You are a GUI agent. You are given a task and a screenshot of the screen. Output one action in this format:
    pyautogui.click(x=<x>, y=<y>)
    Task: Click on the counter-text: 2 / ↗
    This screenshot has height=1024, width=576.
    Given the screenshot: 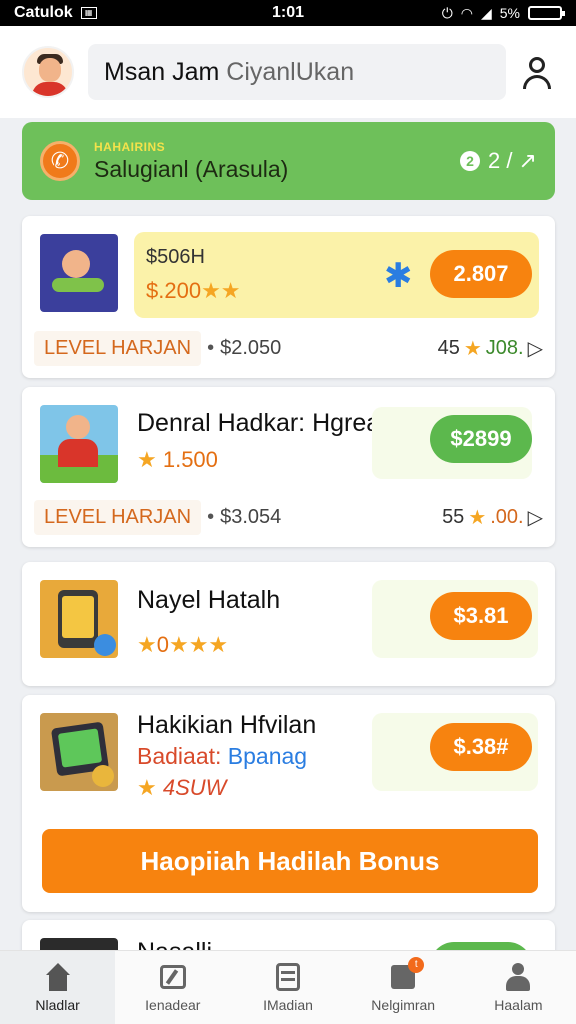 What is the action you would take?
    pyautogui.click(x=512, y=160)
    